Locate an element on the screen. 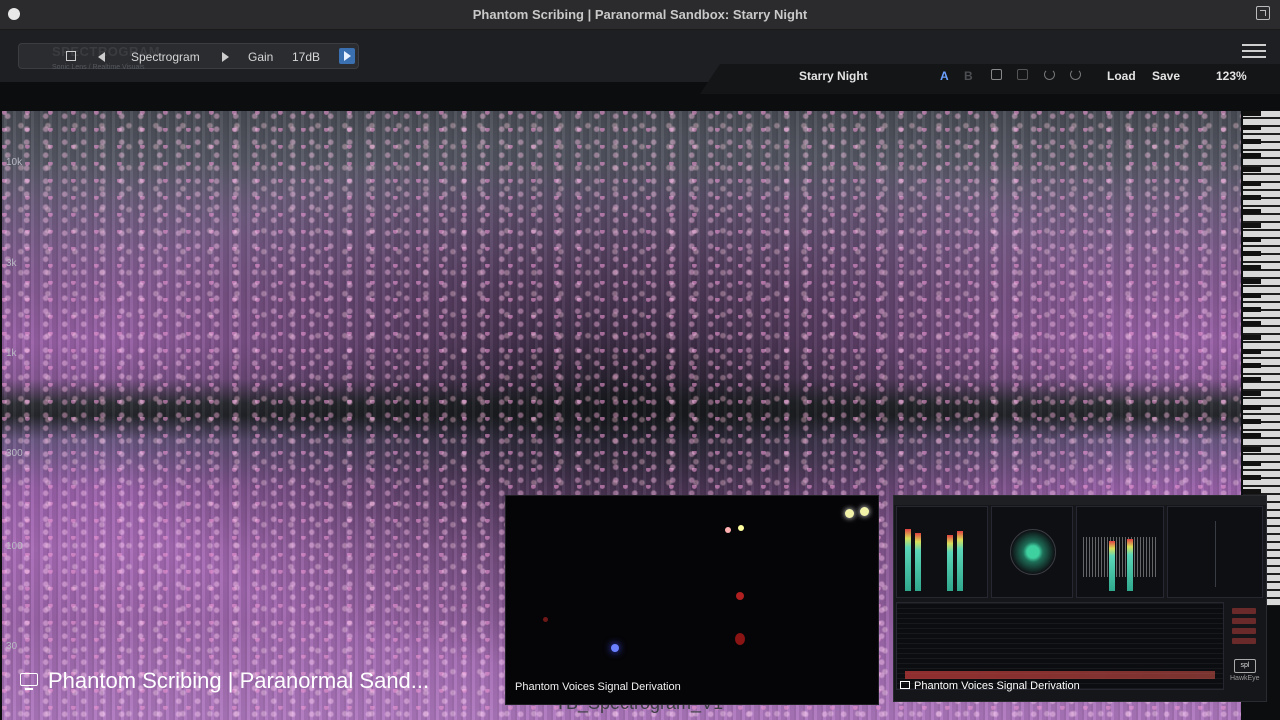 The width and height of the screenshot is (1280, 720). hawkeye-history is located at coordinates (1060, 646).